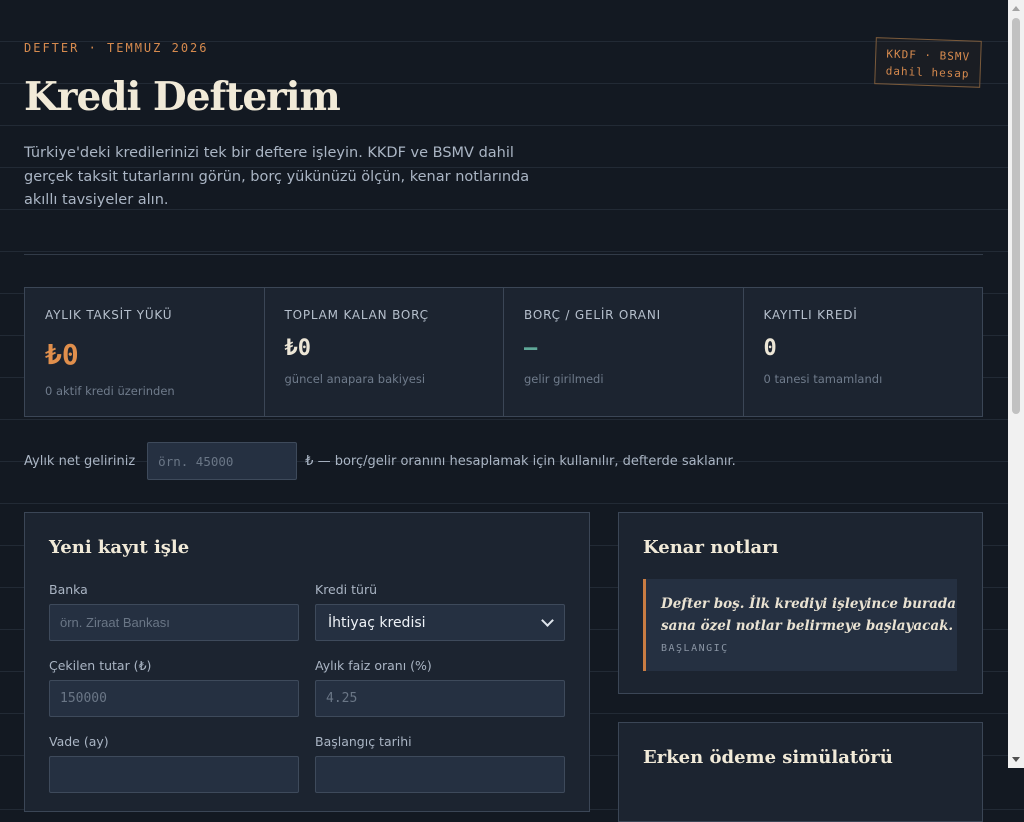  Describe the element at coordinates (440, 622) in the screenshot. I see `loan-type-select: İhtiyaç kredisi` at that location.